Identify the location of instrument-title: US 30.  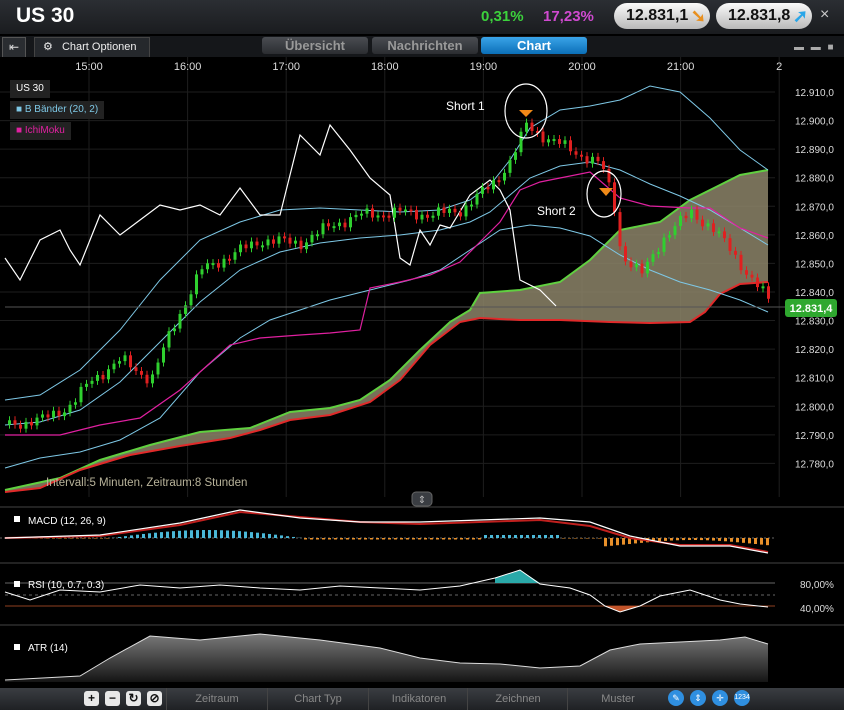
(45, 15).